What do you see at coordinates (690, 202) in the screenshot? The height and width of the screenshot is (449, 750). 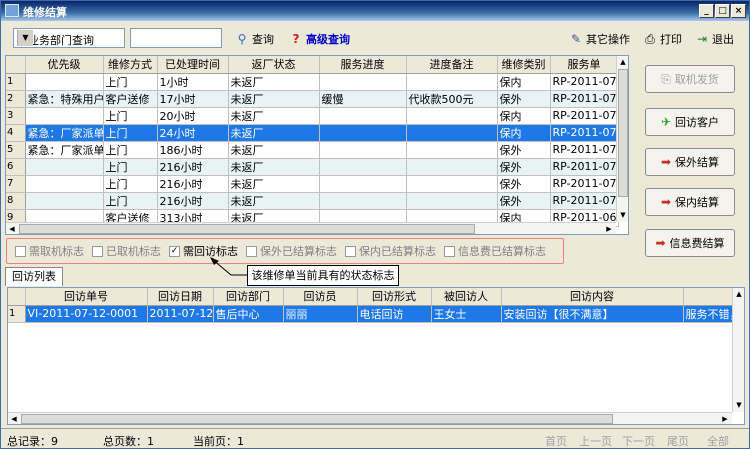 I see `side-button: ➡ 保内结算` at bounding box center [690, 202].